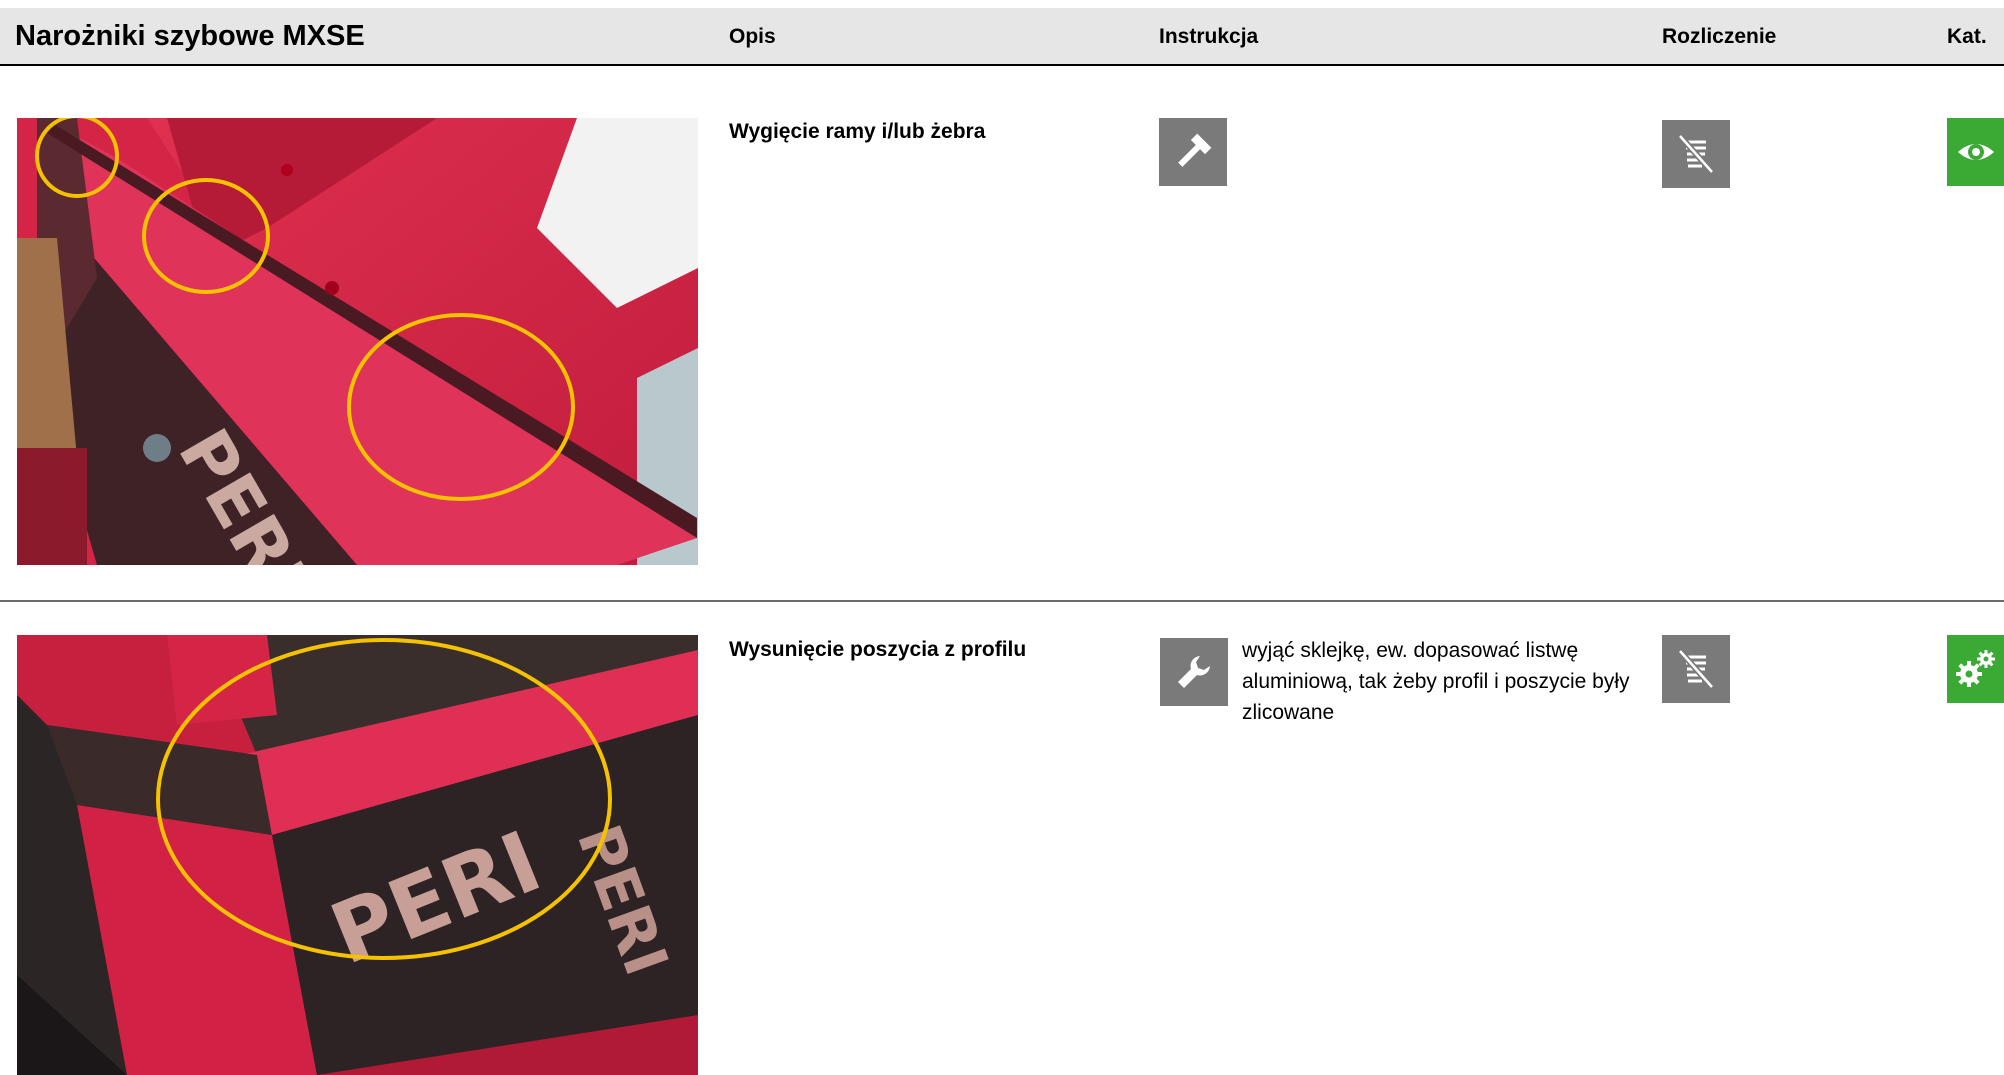 This screenshot has width=2004, height=1075. Describe the element at coordinates (357, 341) in the screenshot. I see `damage-photo-frame-bend: PERI` at that location.